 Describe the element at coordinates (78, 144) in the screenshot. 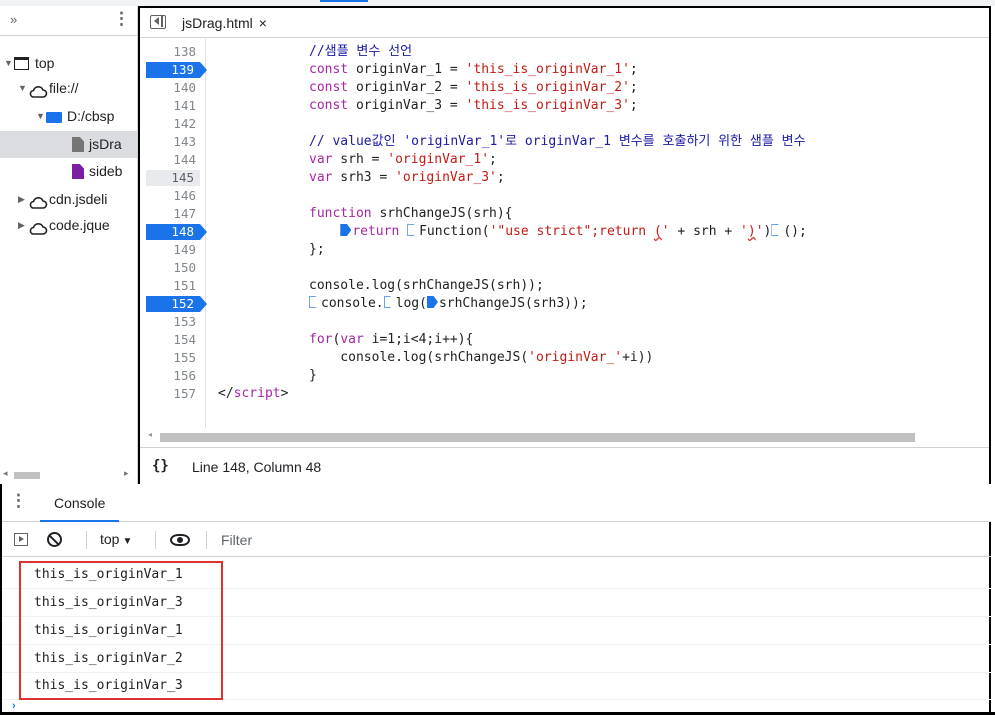

I see `file-icon` at that location.